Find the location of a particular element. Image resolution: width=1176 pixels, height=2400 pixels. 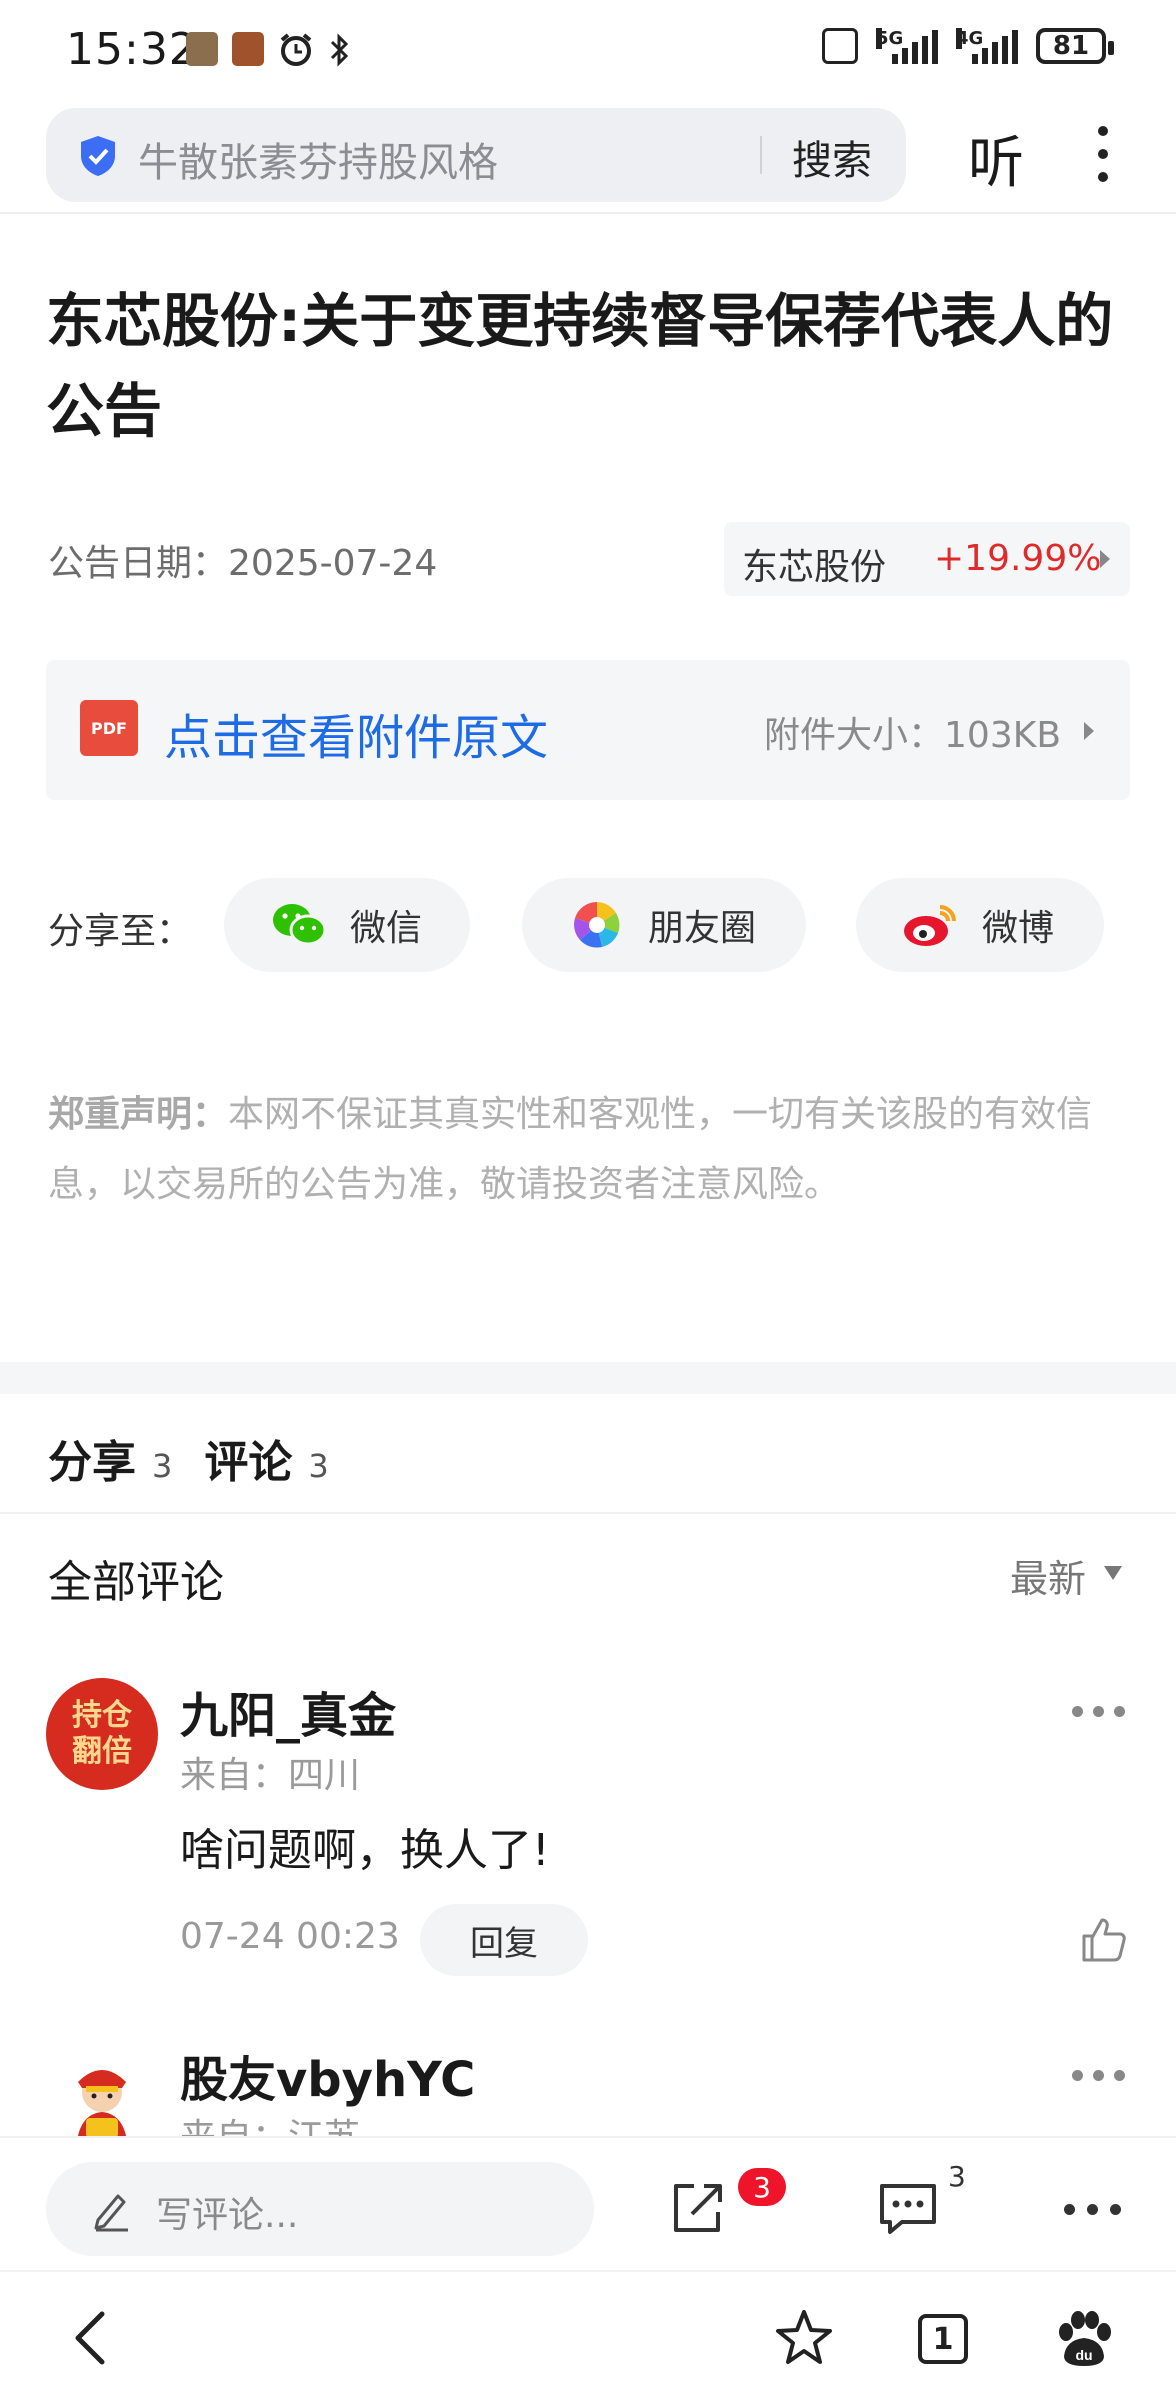

more-menu-icon is located at coordinates (1103, 154).